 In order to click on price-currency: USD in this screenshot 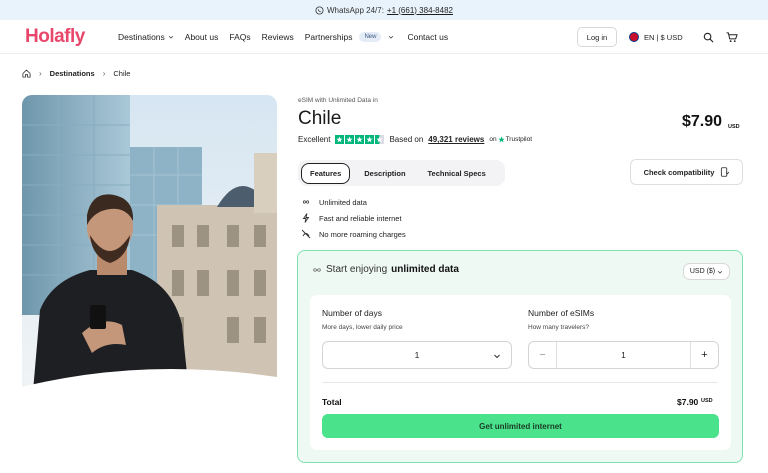, I will do `click(734, 127)`.